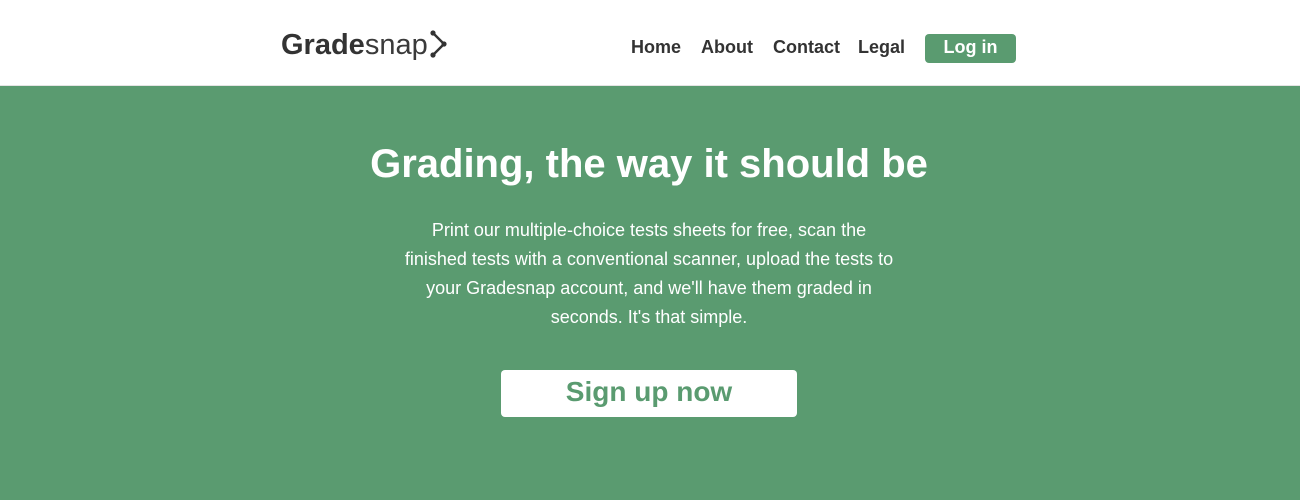  I want to click on share-nodes-icon, so click(439, 46).